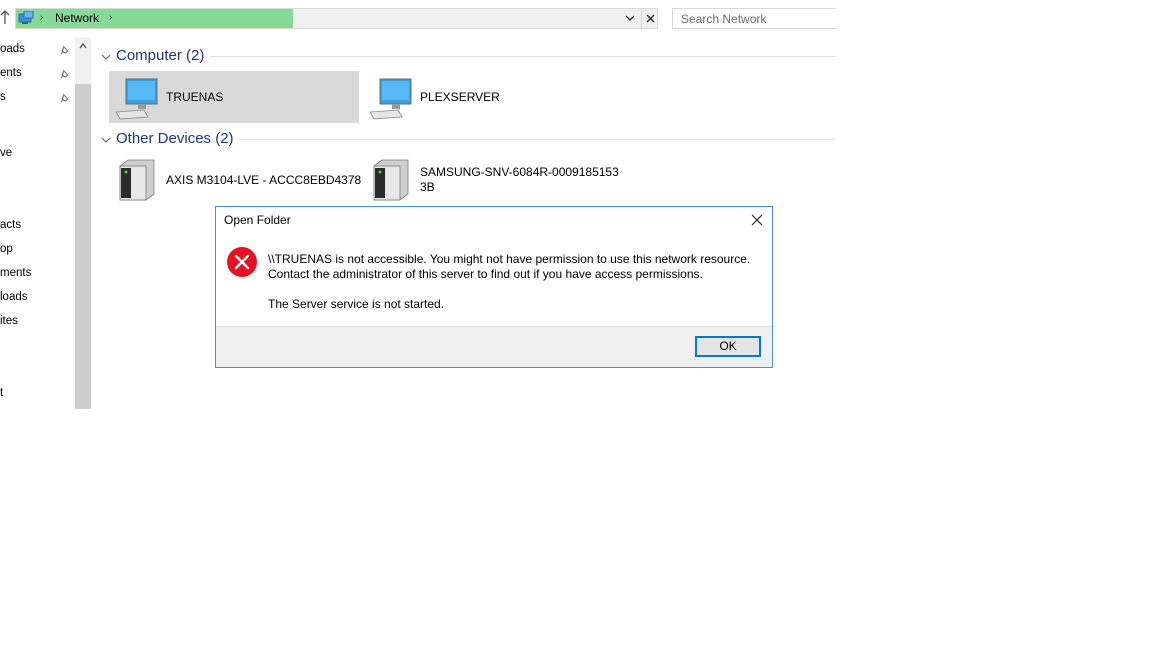  What do you see at coordinates (460, 97) in the screenshot?
I see `computer-item-label: PLEXSERVER` at bounding box center [460, 97].